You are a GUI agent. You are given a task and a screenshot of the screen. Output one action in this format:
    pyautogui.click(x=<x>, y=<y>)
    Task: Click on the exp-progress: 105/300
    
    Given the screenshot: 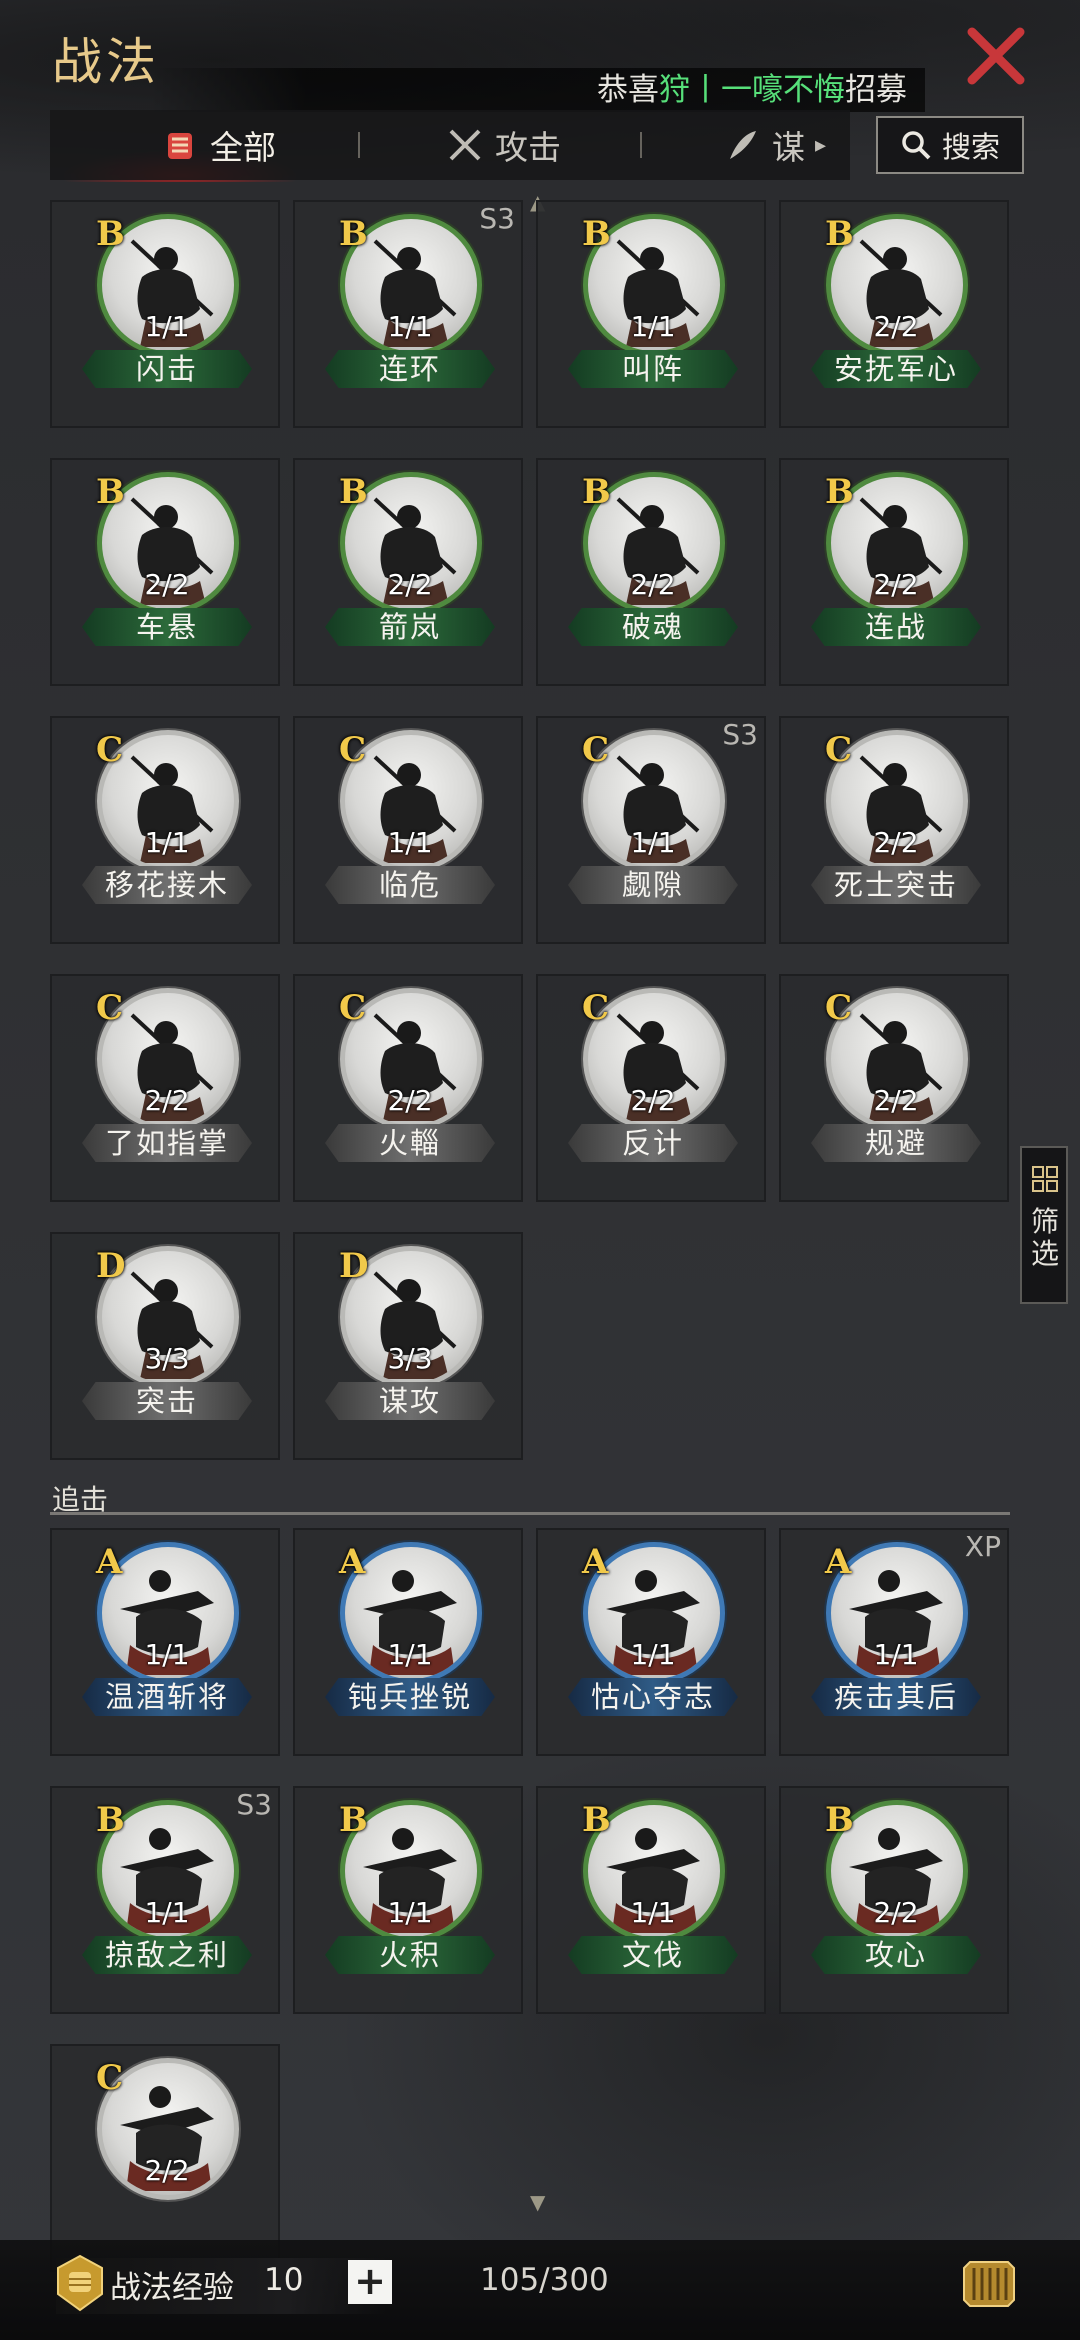 What is the action you would take?
    pyautogui.click(x=544, y=2280)
    